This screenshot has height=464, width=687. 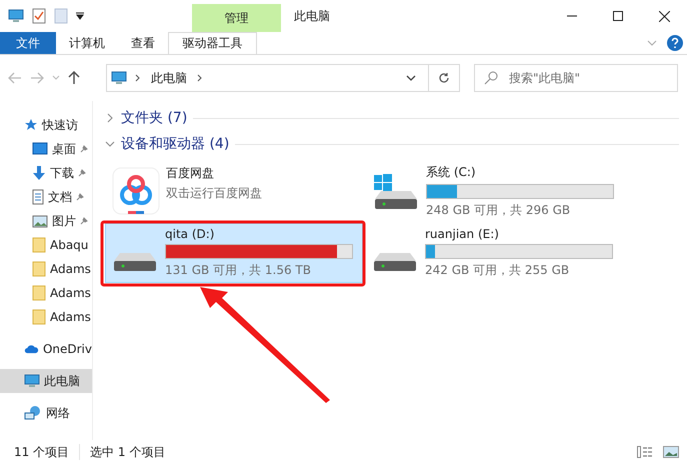 I want to click on desktop-icon, so click(x=40, y=149).